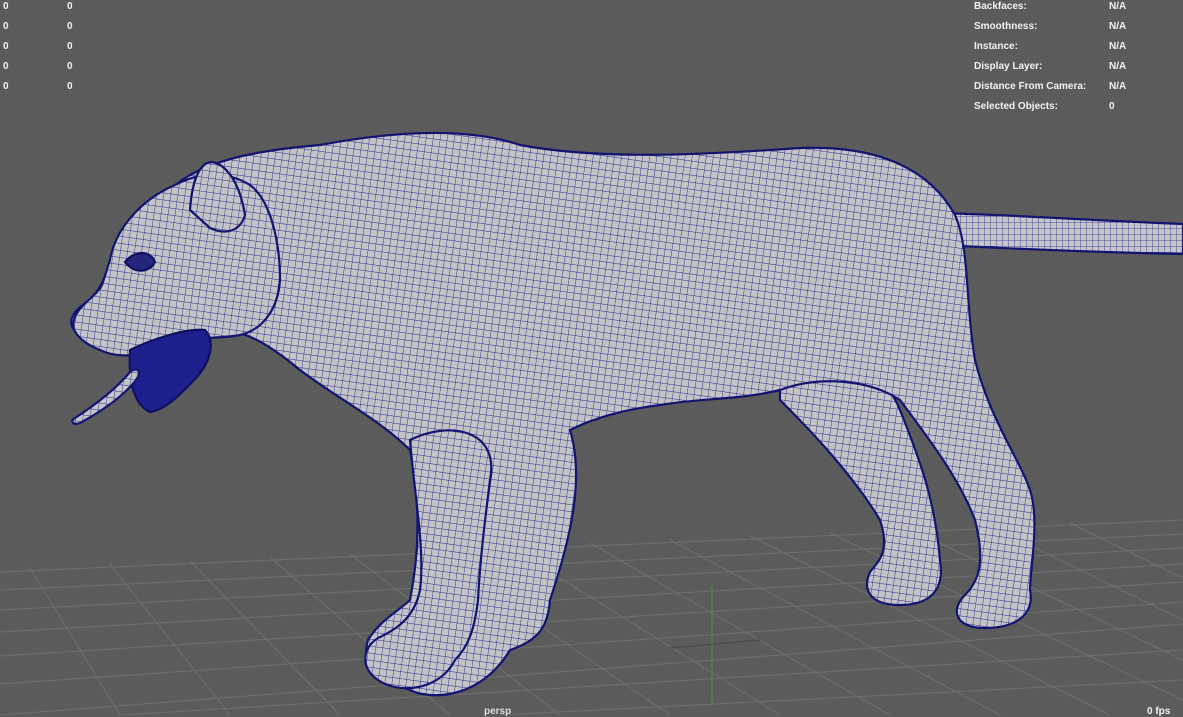 The height and width of the screenshot is (717, 1183). What do you see at coordinates (1159, 711) in the screenshot?
I see `fps-counter: 0 fps` at bounding box center [1159, 711].